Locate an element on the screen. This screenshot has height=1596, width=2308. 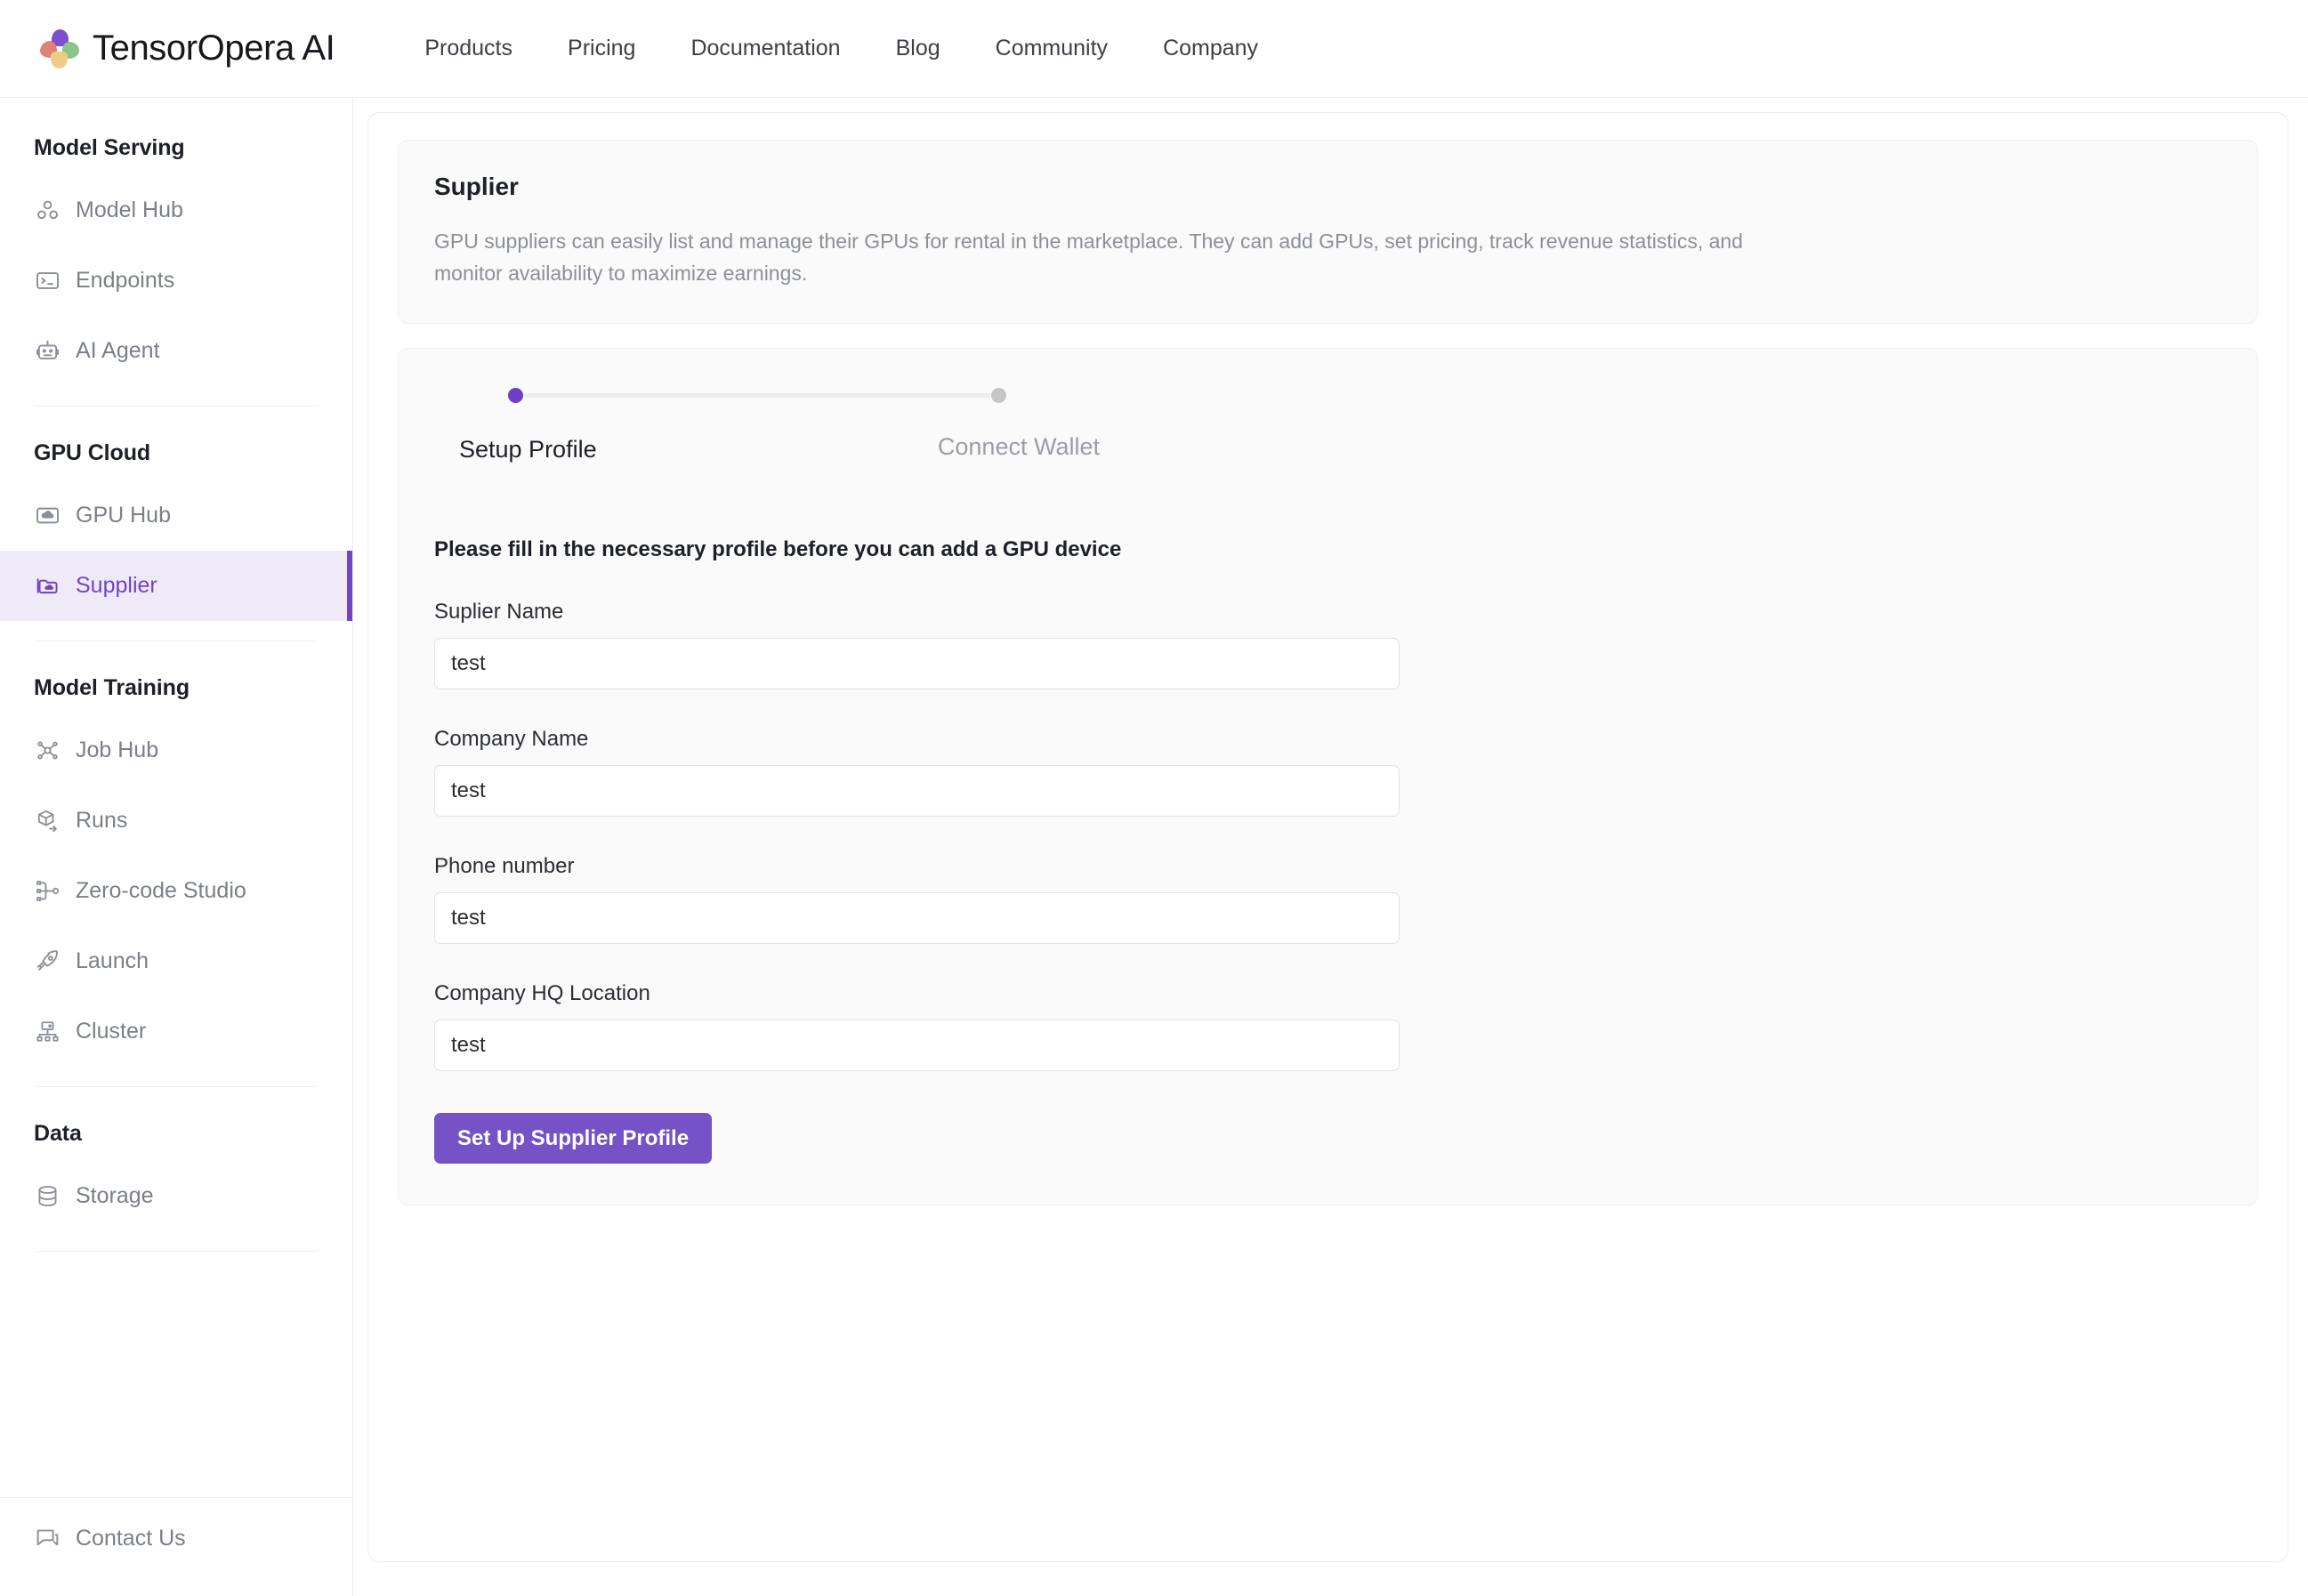
field-label: Phone number is located at coordinates (505, 866).